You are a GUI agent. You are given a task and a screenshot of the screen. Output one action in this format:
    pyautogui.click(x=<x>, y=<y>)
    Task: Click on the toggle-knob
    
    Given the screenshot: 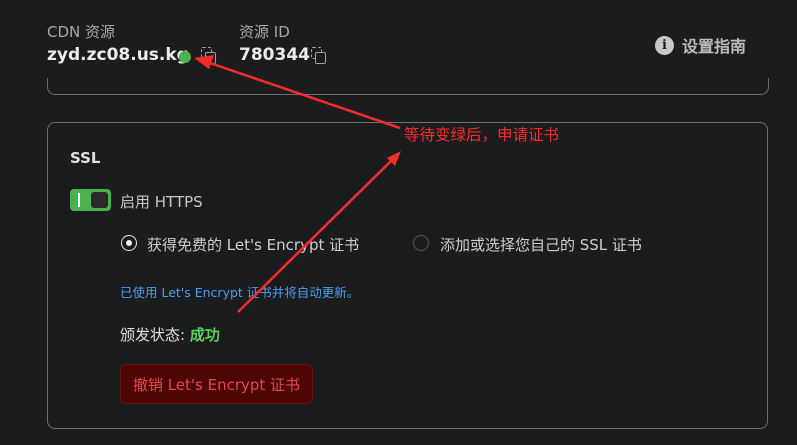 What is the action you would take?
    pyautogui.click(x=99, y=200)
    